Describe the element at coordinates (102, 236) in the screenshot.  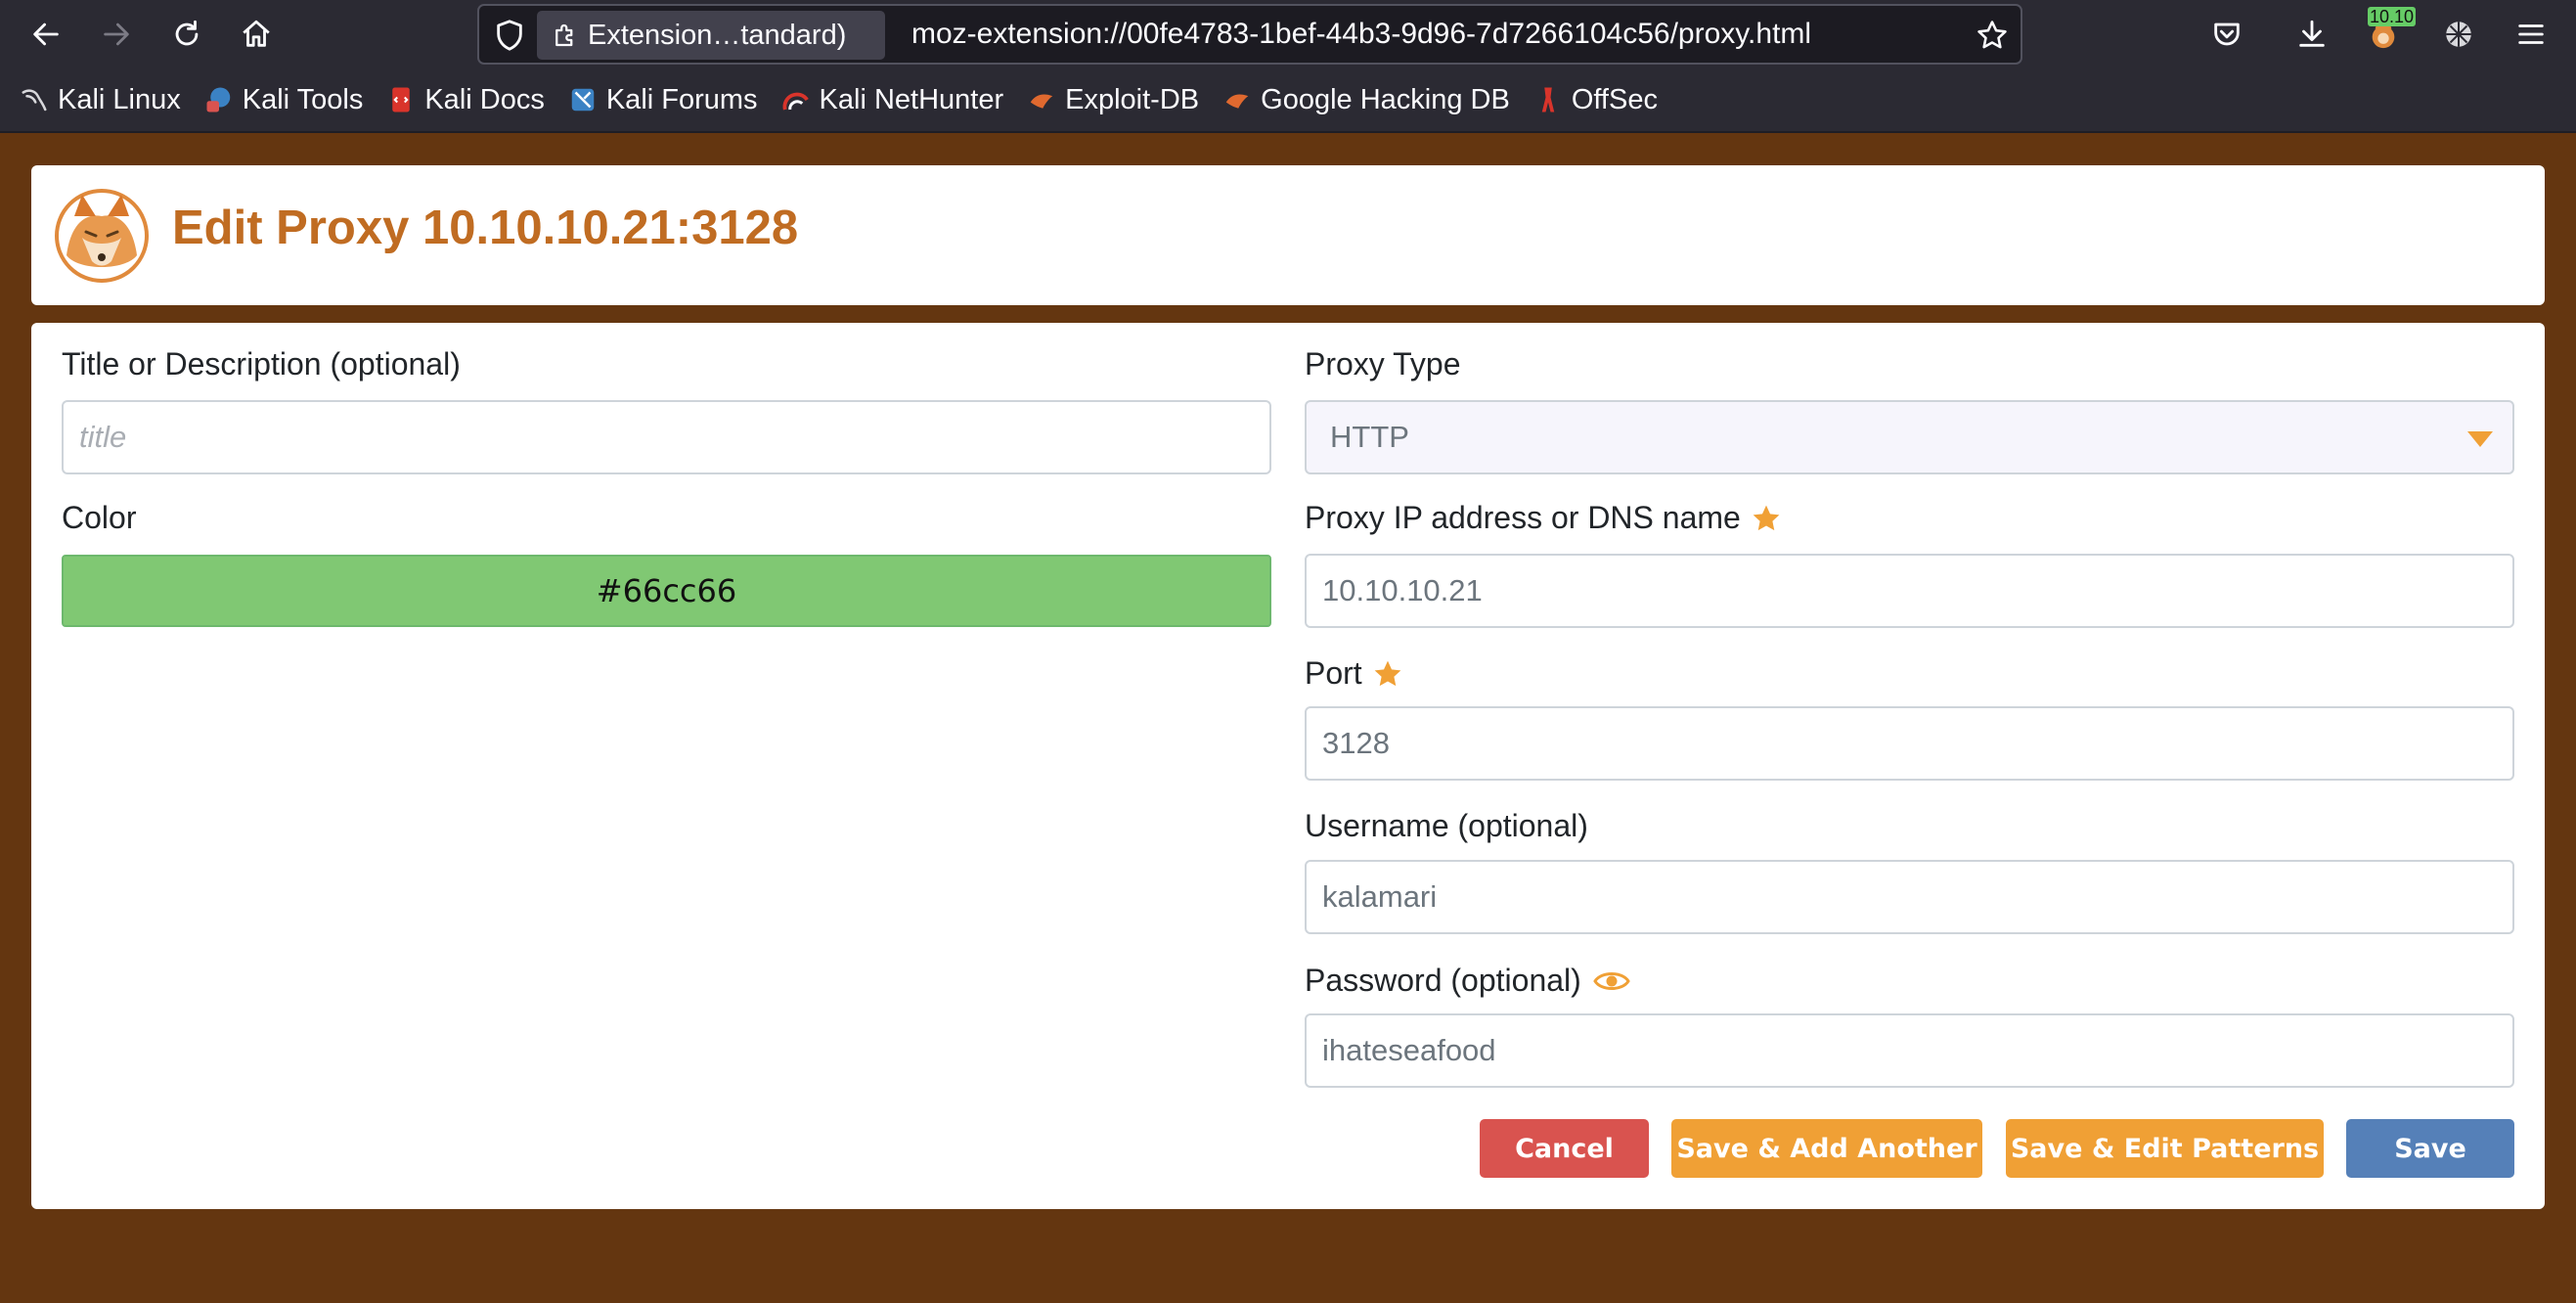
I see `foxyproxy-logo-icon` at that location.